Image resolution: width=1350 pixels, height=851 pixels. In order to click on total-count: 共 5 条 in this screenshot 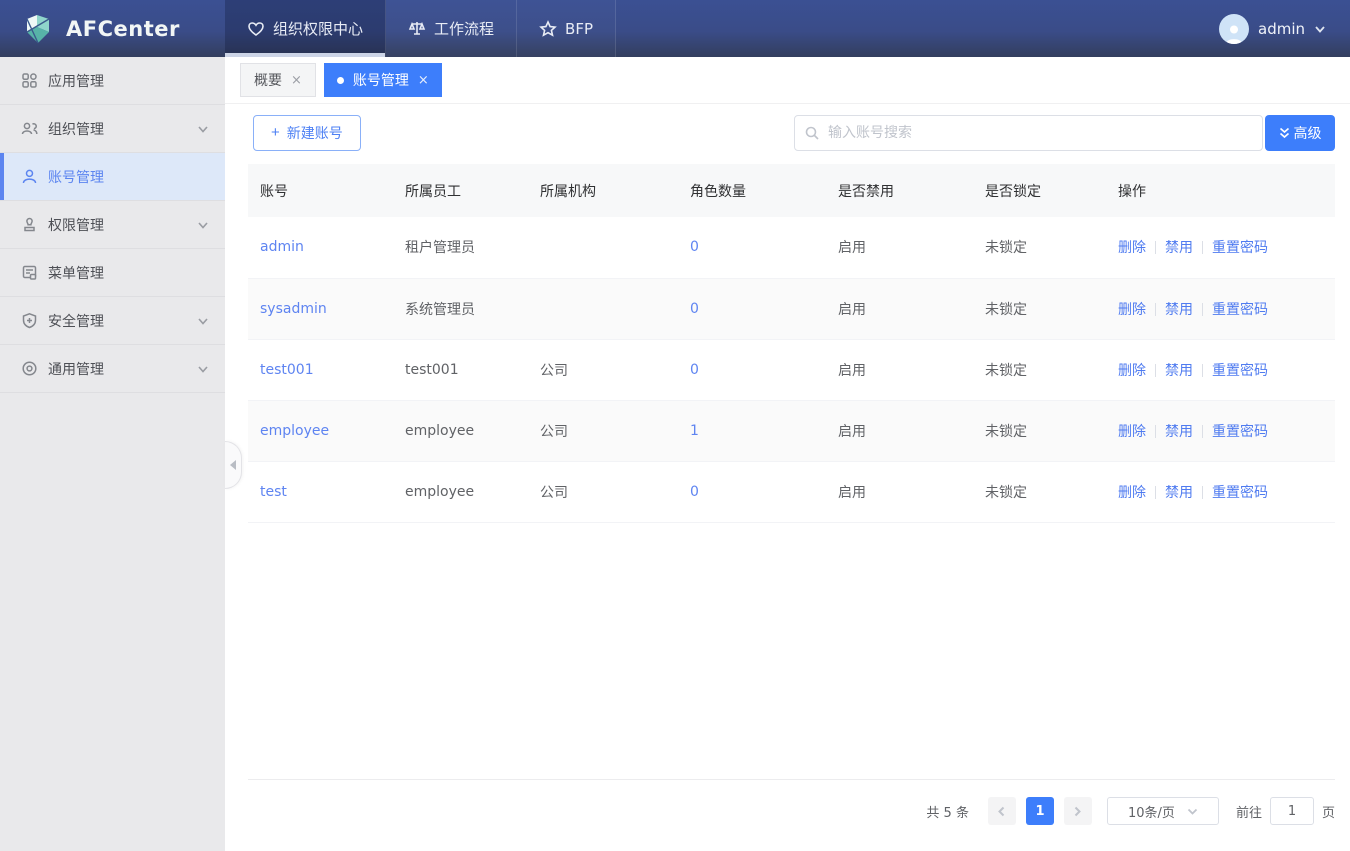, I will do `click(947, 813)`.